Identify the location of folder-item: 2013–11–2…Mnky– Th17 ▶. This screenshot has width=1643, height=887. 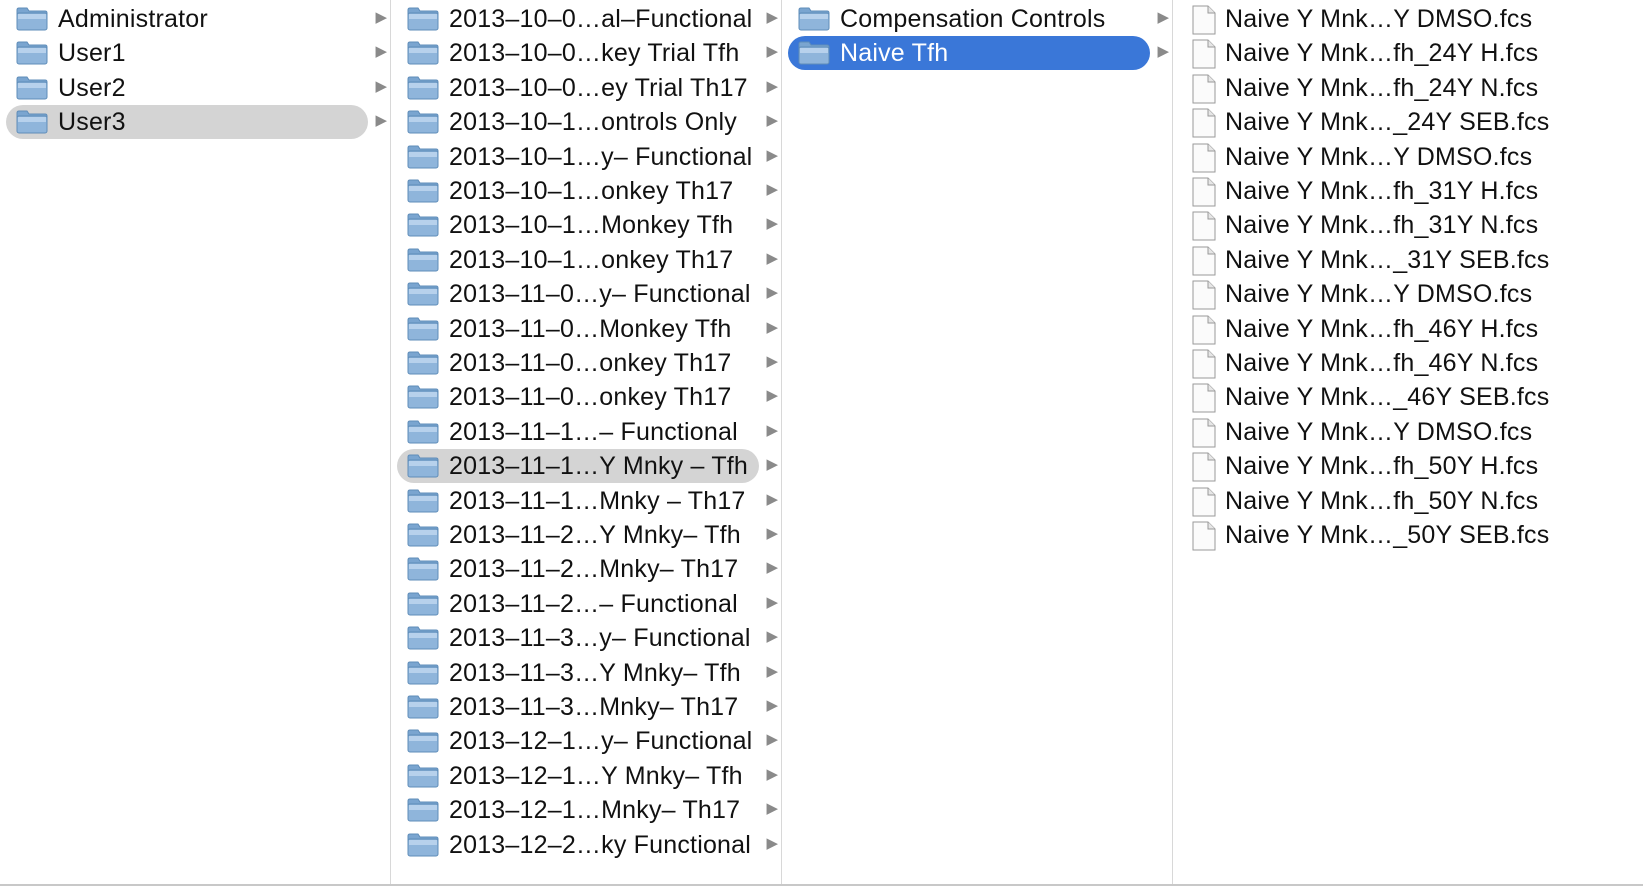
(587, 569).